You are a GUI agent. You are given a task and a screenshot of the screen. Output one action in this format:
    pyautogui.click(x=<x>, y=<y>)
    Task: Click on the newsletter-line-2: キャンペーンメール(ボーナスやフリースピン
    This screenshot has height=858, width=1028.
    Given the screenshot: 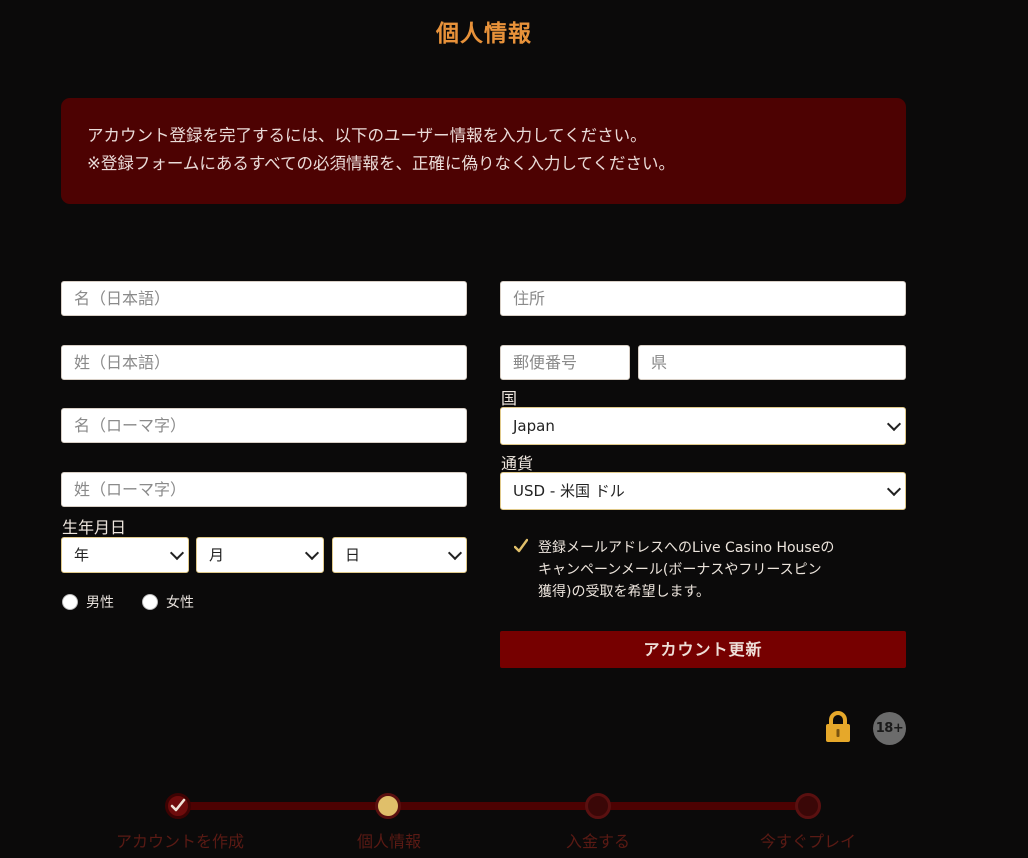 What is the action you would take?
    pyautogui.click(x=680, y=570)
    